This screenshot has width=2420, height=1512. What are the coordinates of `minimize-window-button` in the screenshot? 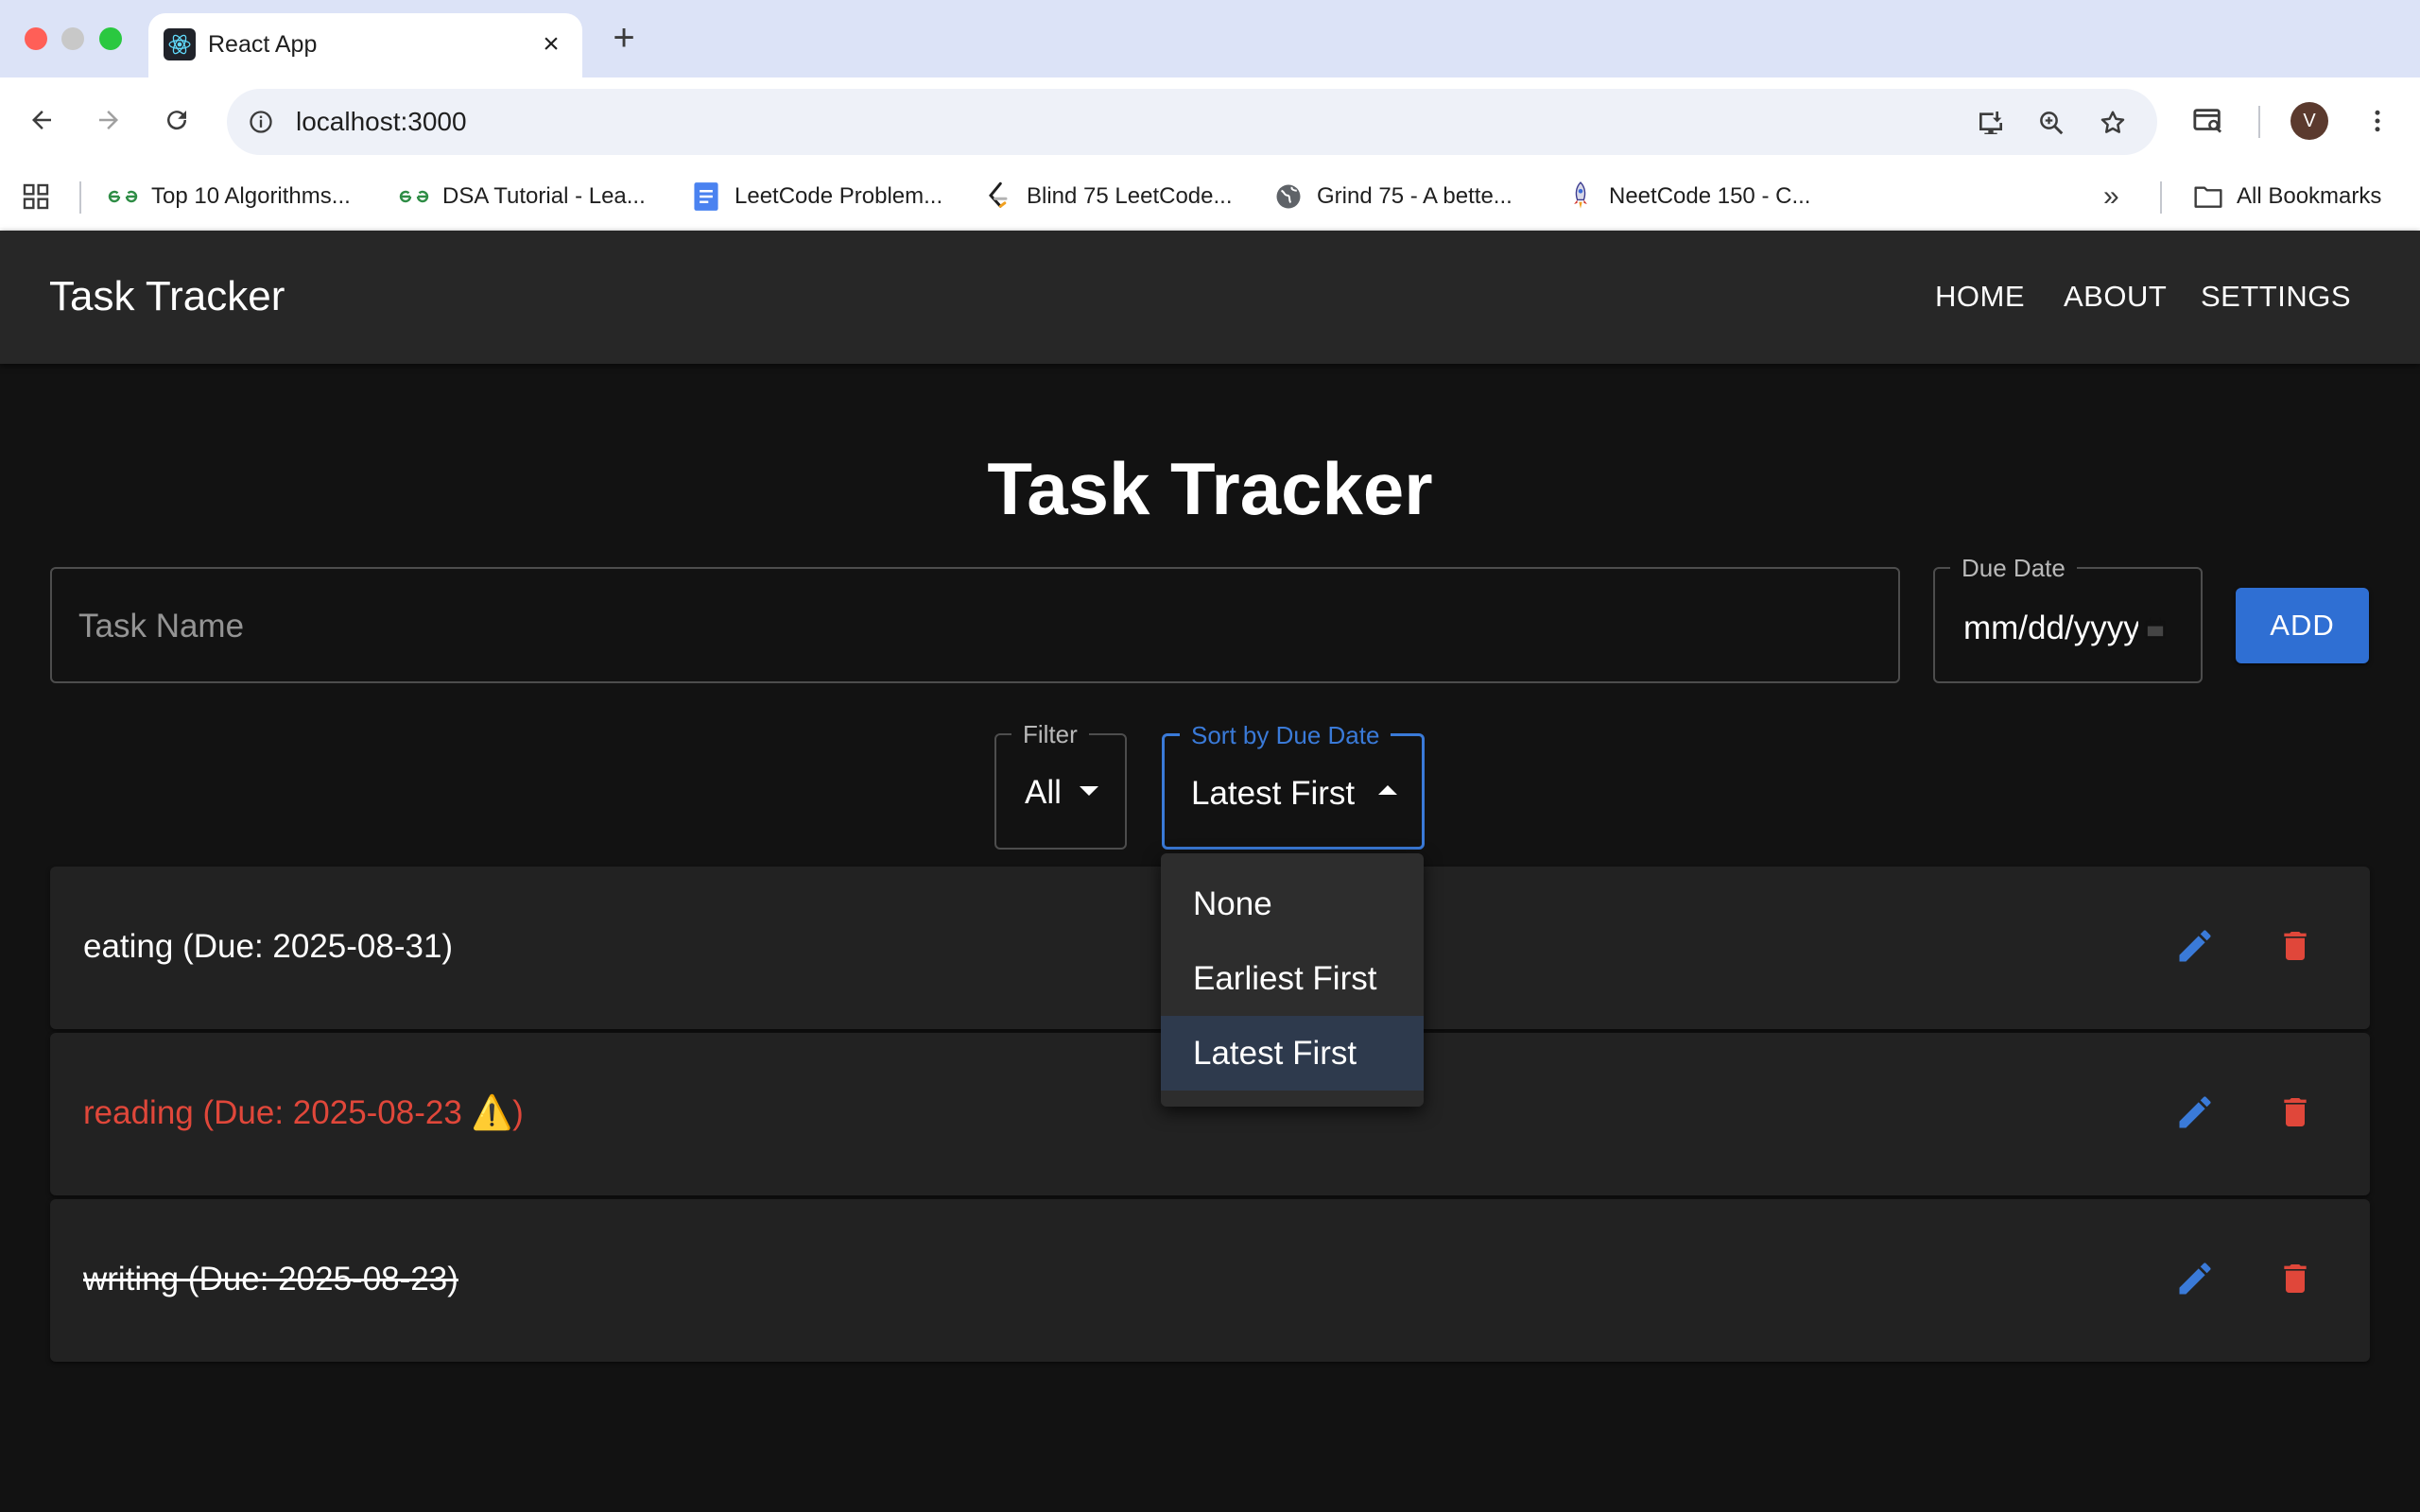 It's located at (72, 38).